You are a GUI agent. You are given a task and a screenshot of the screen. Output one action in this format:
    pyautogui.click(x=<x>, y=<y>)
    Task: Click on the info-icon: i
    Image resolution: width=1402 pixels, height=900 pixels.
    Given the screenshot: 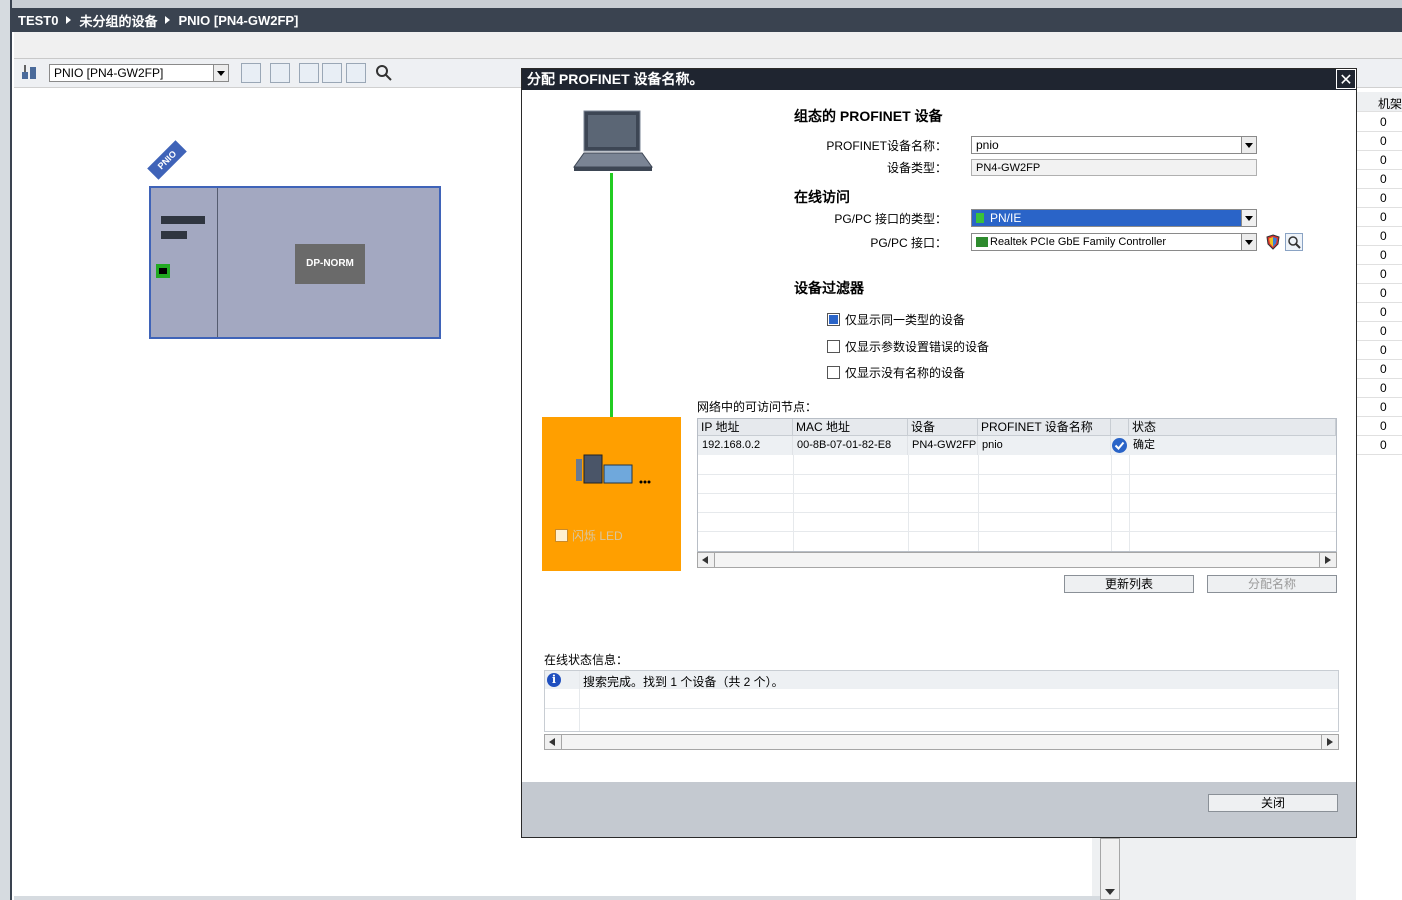 What is the action you would take?
    pyautogui.click(x=554, y=680)
    